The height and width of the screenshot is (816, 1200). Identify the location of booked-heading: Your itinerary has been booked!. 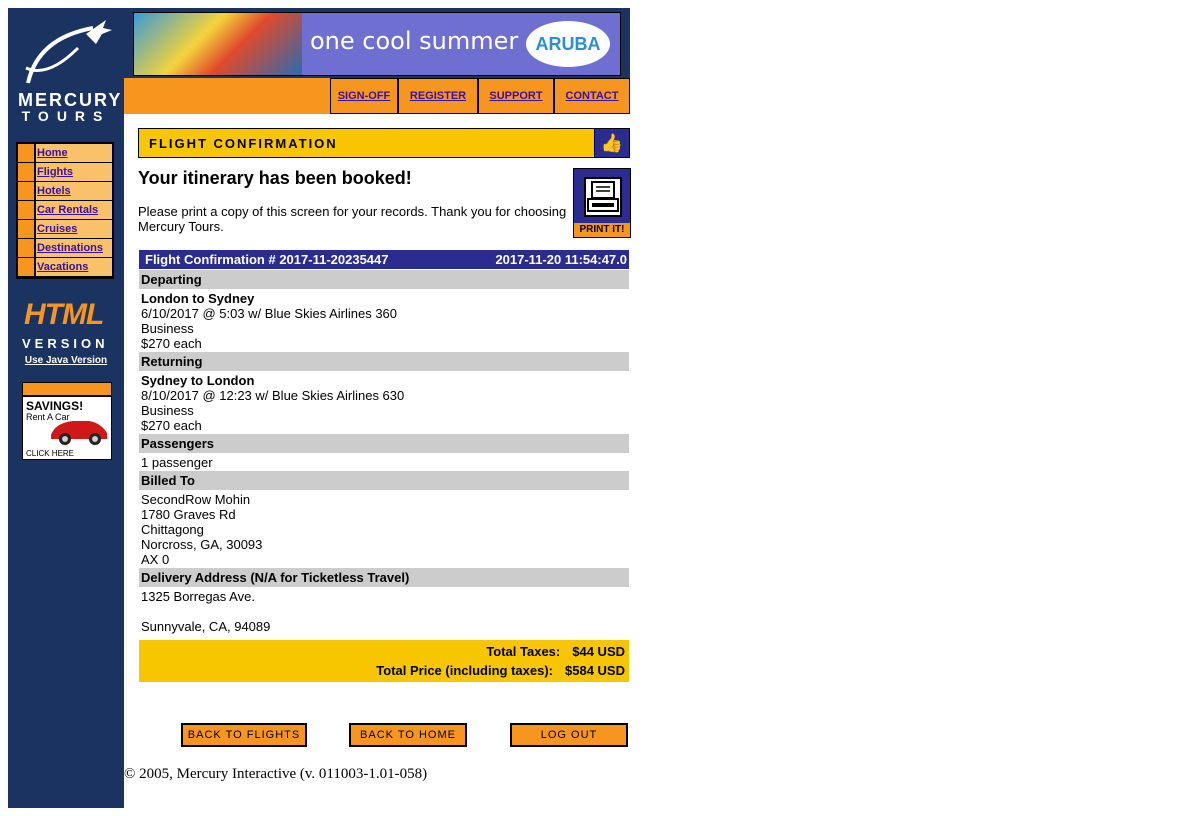
(275, 178).